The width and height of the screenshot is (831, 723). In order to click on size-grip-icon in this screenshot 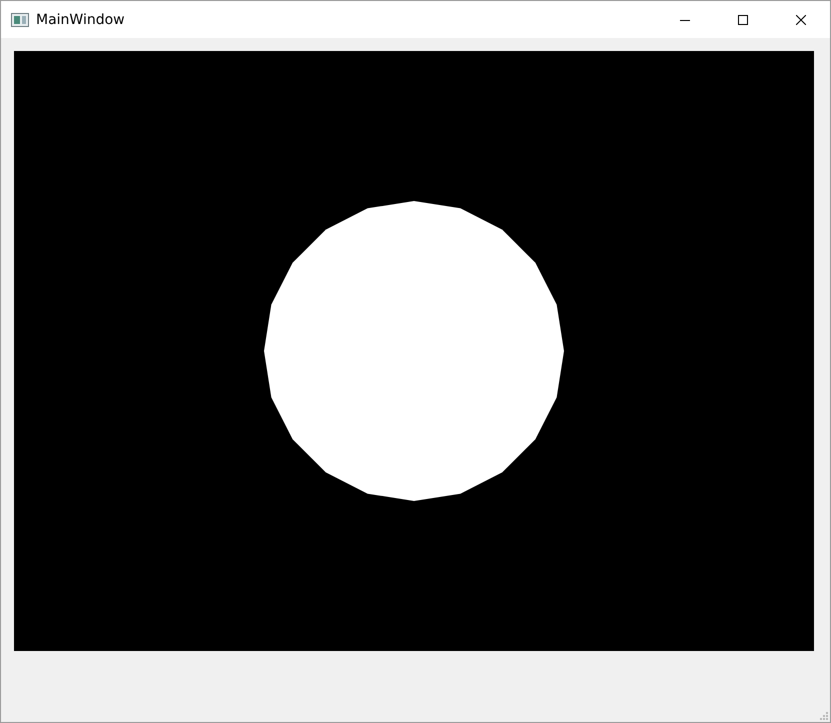, I will do `click(824, 716)`.